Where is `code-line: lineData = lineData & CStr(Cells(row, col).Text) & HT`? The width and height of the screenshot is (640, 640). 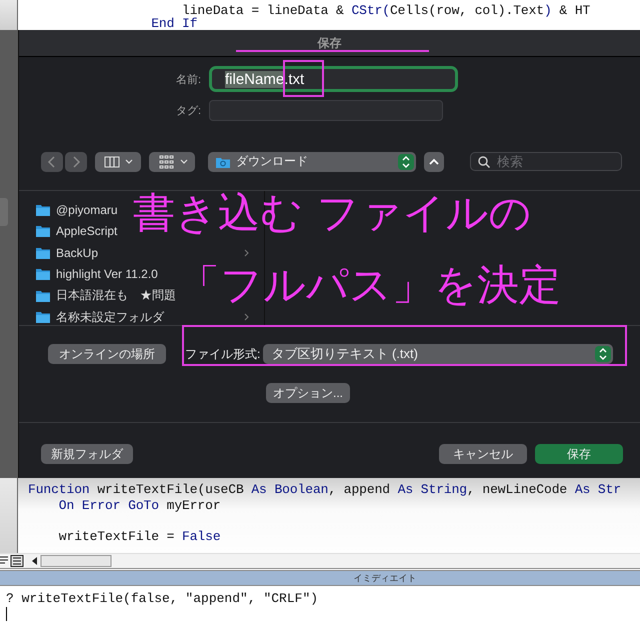 code-line: lineData = lineData & CStr(Cells(row, col).Text) & HT is located at coordinates (385, 10).